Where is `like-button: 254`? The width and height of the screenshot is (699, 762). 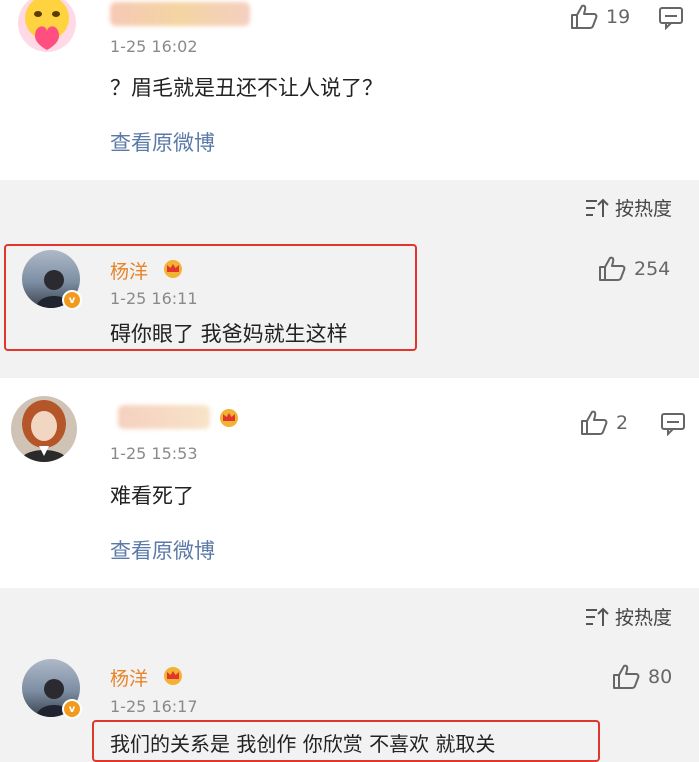 like-button: 254 is located at coordinates (634, 269).